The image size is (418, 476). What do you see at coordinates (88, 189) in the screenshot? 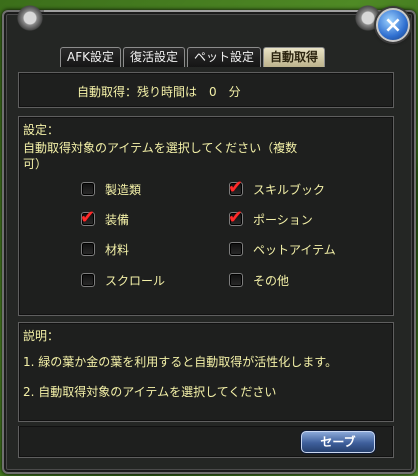
I see `checkbox-crafting` at bounding box center [88, 189].